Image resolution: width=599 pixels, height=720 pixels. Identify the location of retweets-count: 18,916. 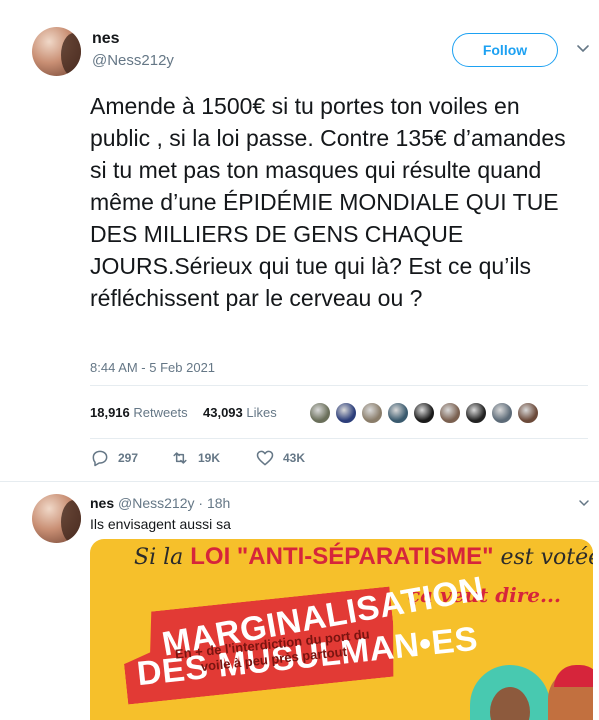
(110, 412).